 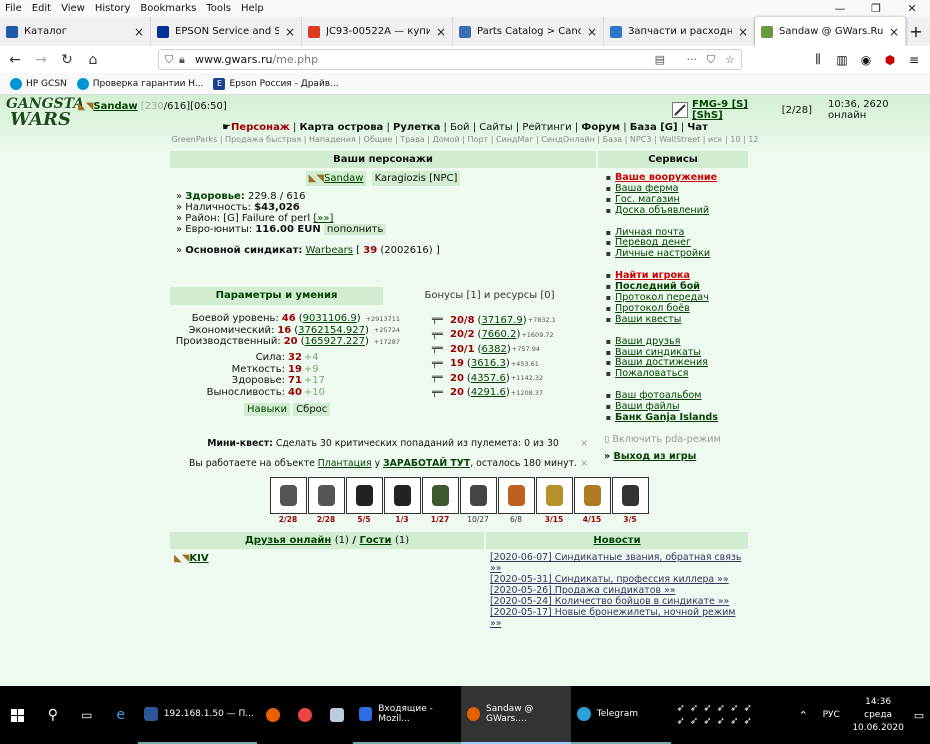 What do you see at coordinates (676, 439) in the screenshot?
I see `pda-toggle: ▯ Включить pda-режим` at bounding box center [676, 439].